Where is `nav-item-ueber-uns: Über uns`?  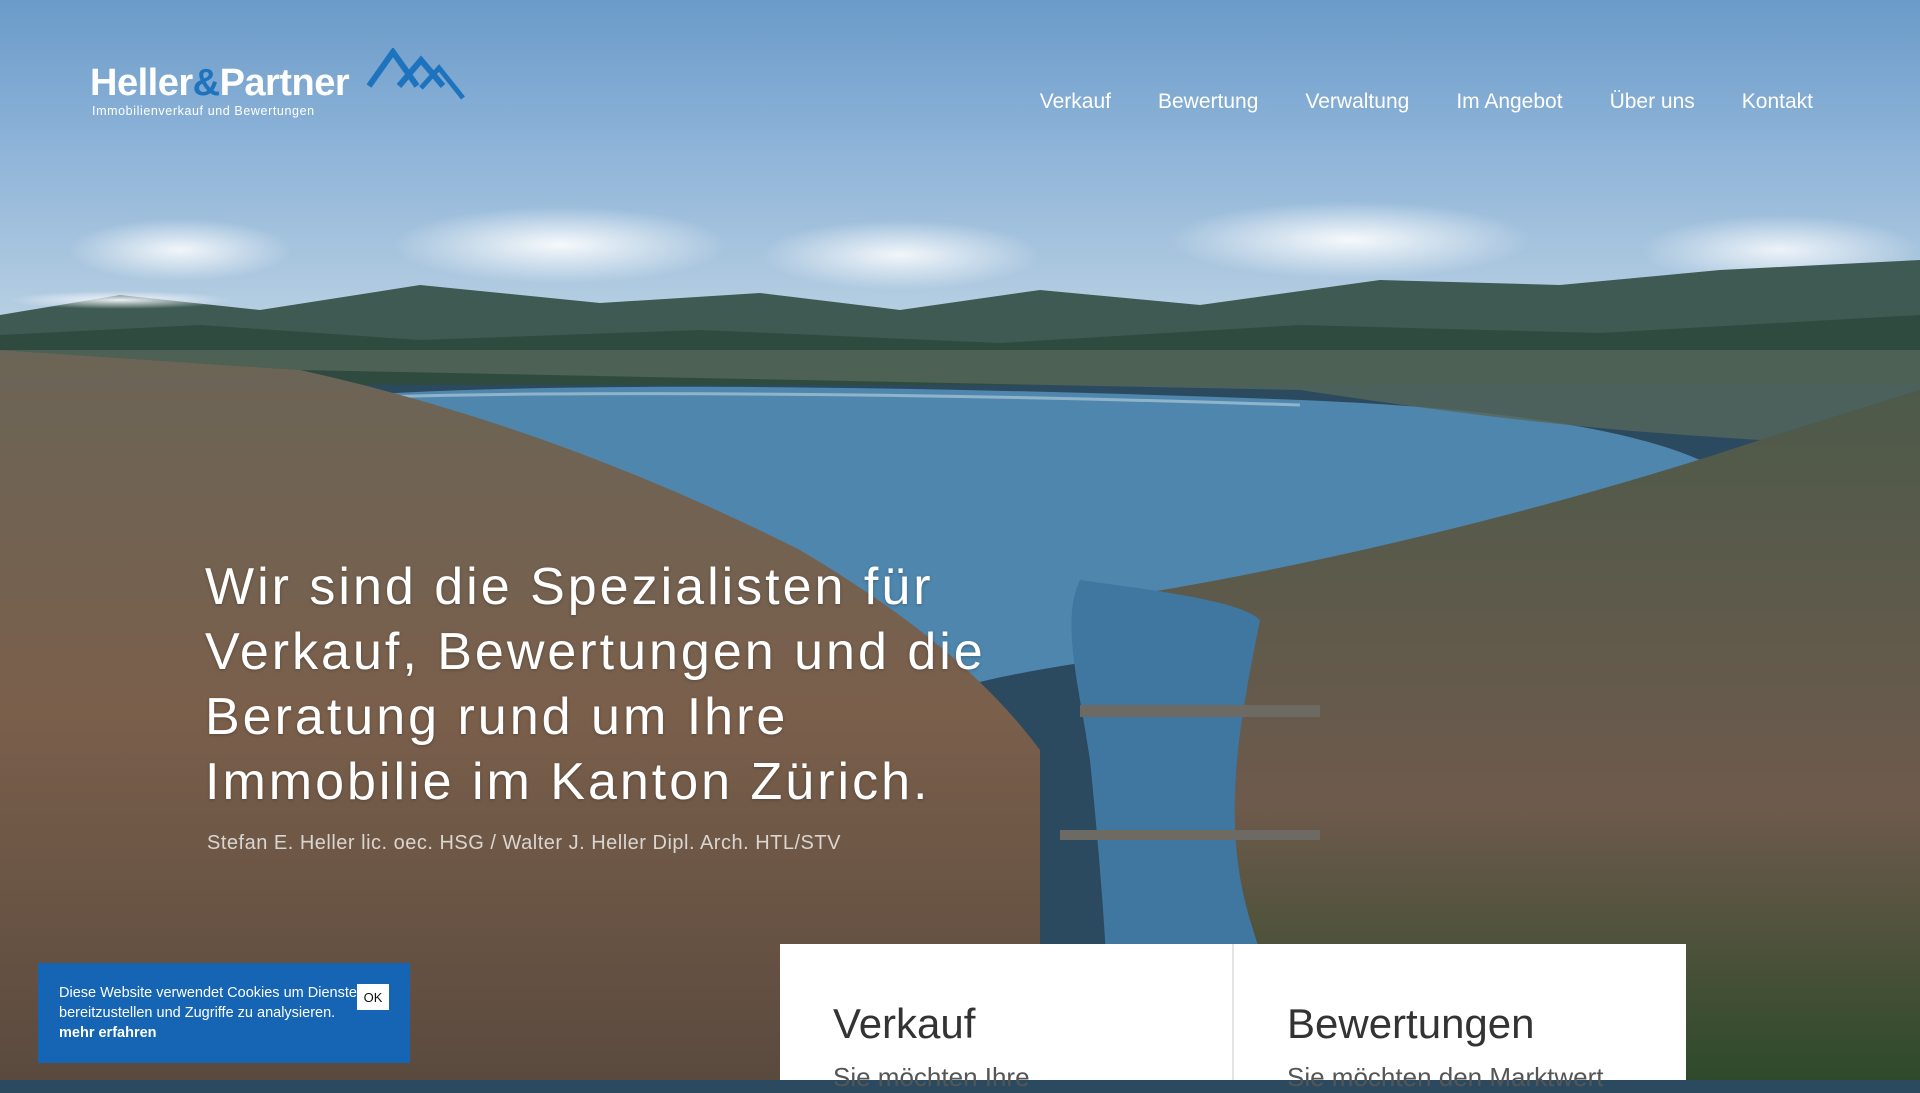 nav-item-ueber-uns: Über uns is located at coordinates (1652, 102).